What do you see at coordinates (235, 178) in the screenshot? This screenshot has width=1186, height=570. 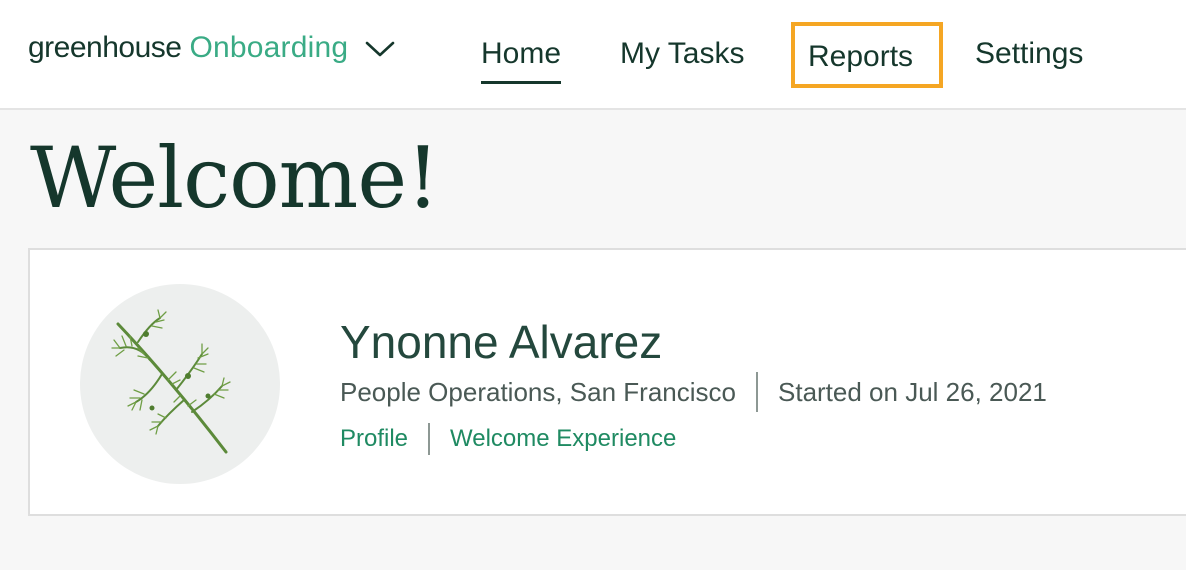 I see `page-title: Welcome!` at bounding box center [235, 178].